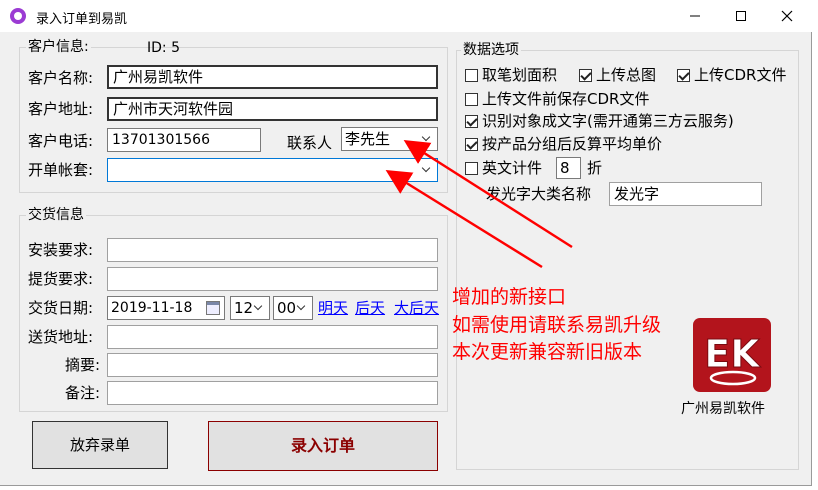 The image size is (818, 490). What do you see at coordinates (272, 109) in the screenshot?
I see `customer-address-input: 广州市天河软件园` at bounding box center [272, 109].